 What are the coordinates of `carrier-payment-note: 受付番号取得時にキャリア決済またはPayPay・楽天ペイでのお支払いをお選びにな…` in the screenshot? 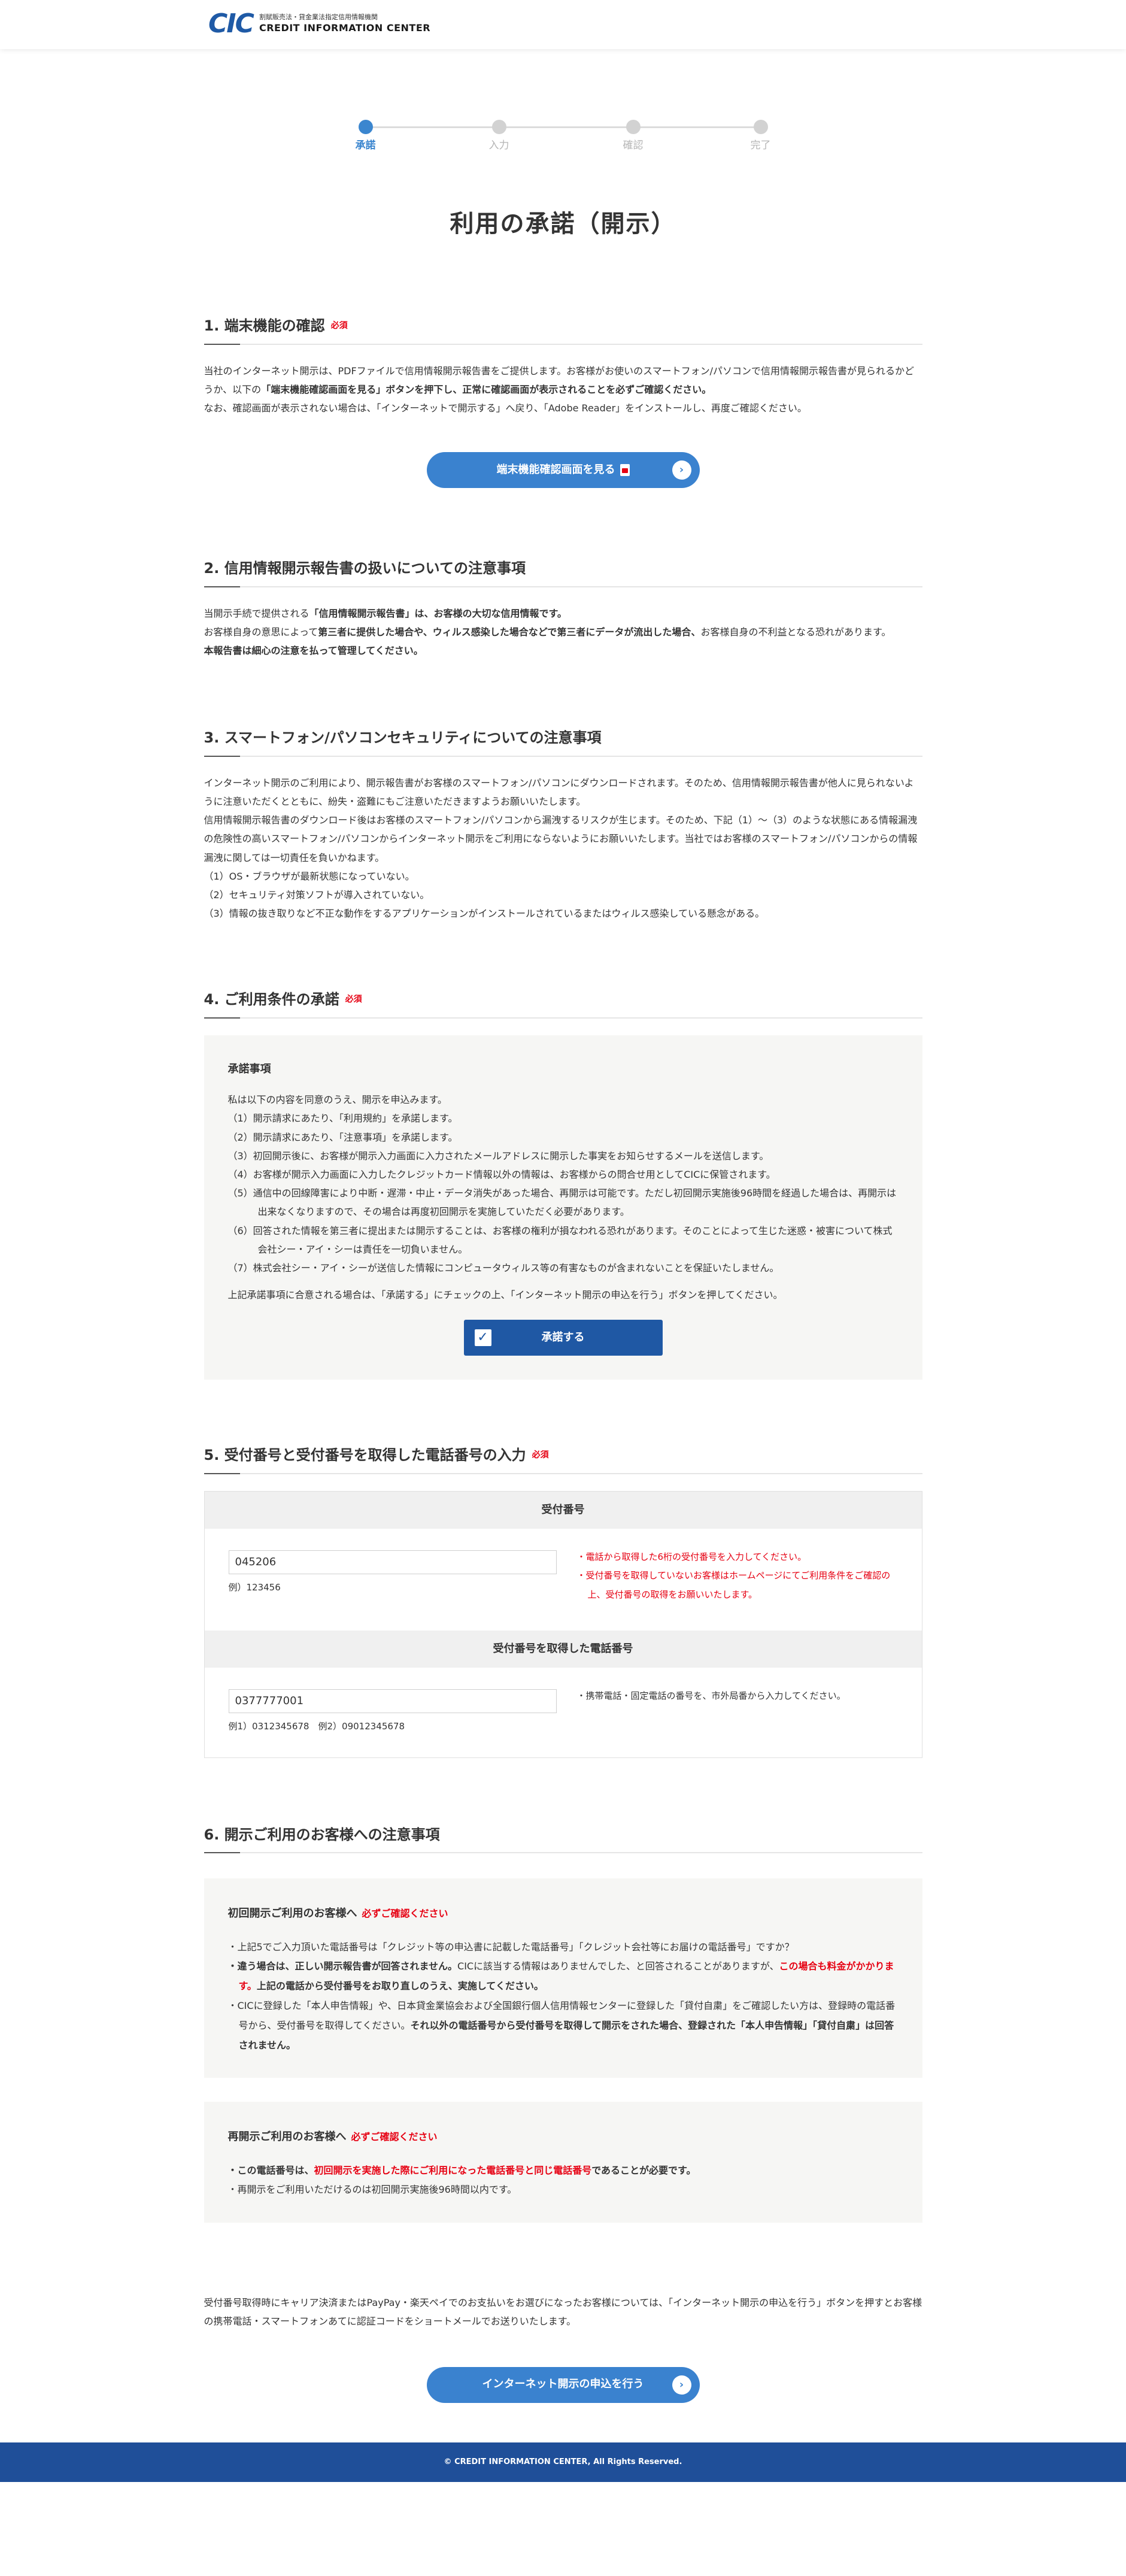 It's located at (563, 2312).